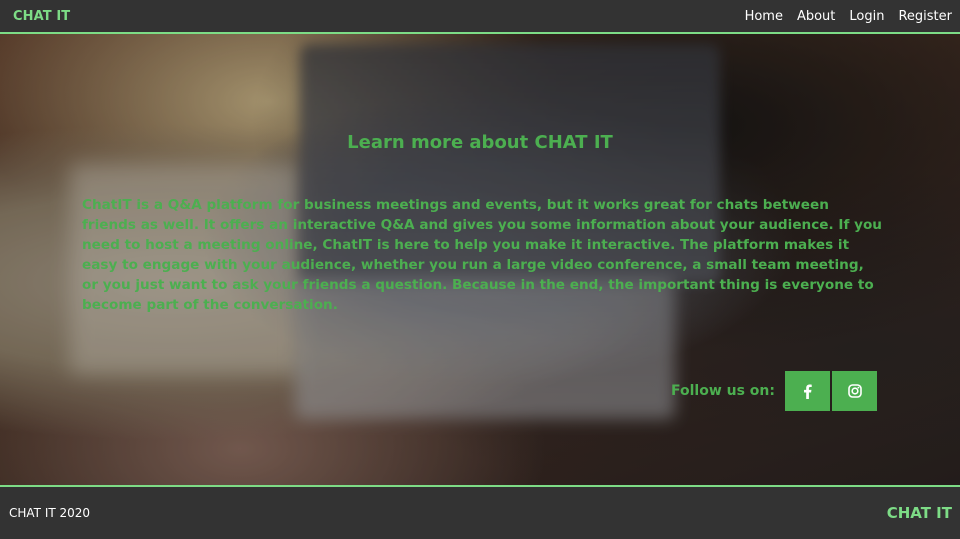 This screenshot has height=539, width=960. I want to click on instagram-button, so click(854, 391).